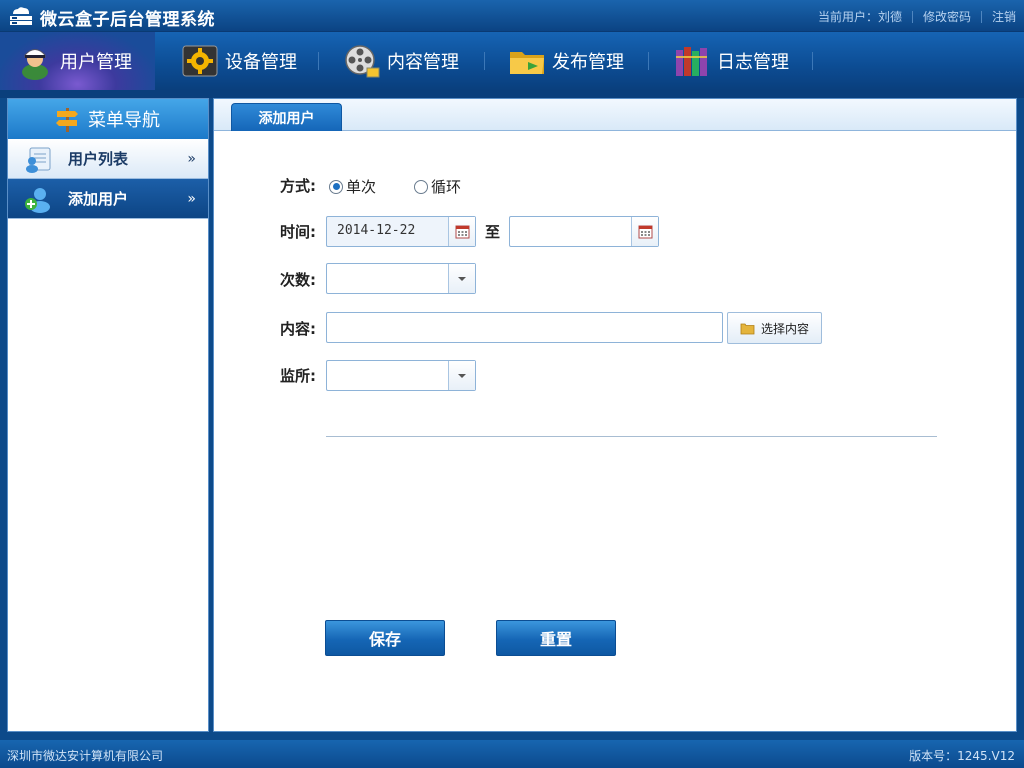 The image size is (1024, 768). What do you see at coordinates (298, 376) in the screenshot?
I see `station-label: 监所:` at bounding box center [298, 376].